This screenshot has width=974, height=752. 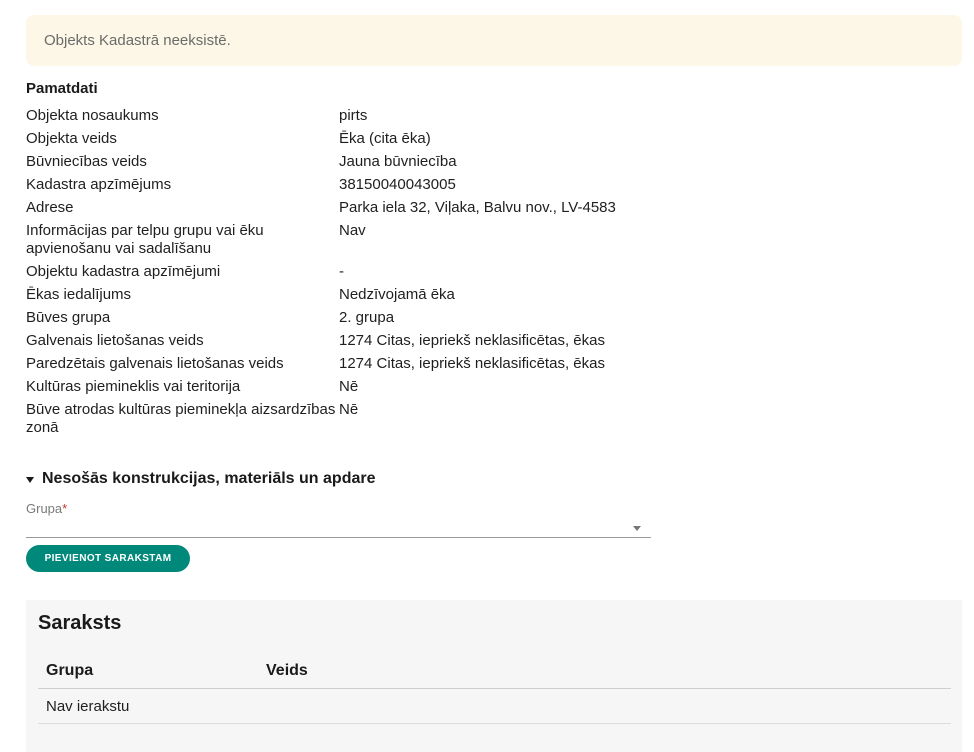 What do you see at coordinates (338, 527) in the screenshot?
I see `group-select` at bounding box center [338, 527].